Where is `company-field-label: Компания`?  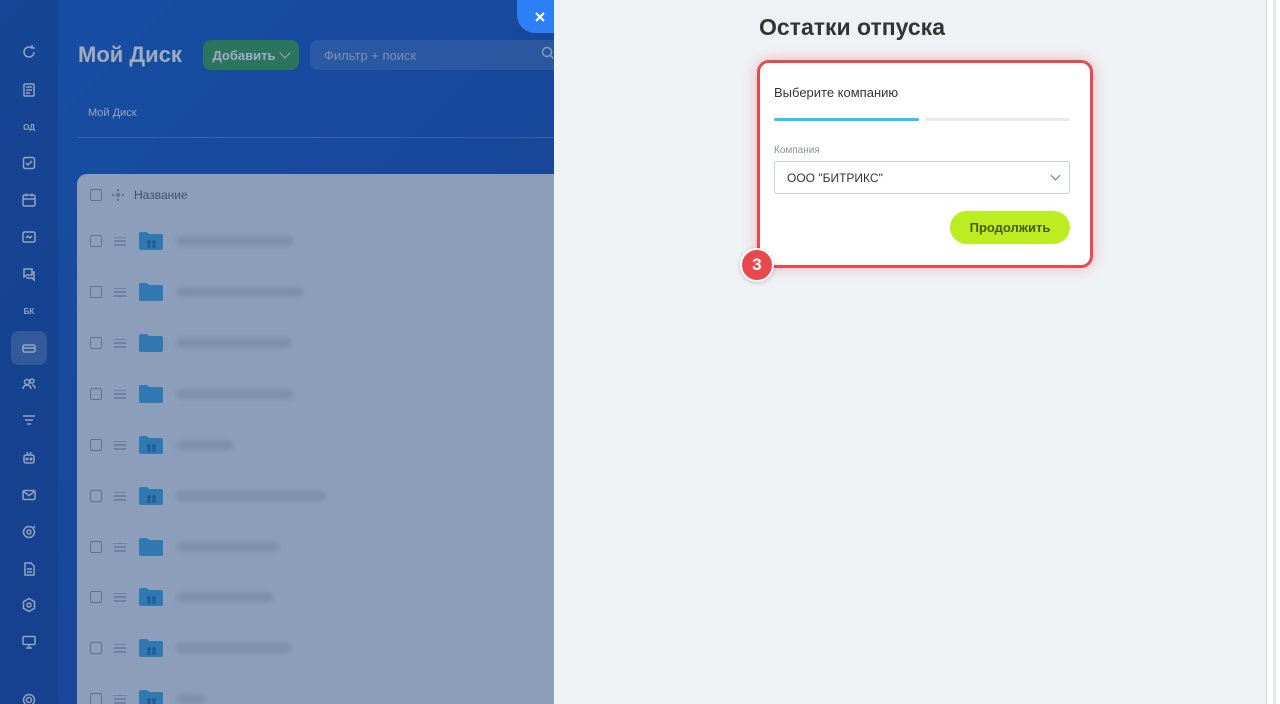
company-field-label: Компания is located at coordinates (797, 150).